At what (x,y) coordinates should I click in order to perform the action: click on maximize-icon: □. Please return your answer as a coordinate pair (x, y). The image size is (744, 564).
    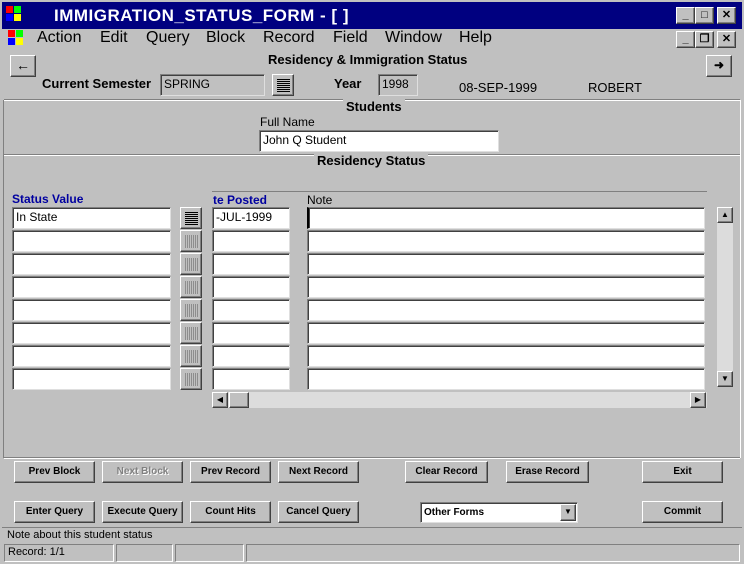
    Looking at the image, I should click on (704, 15).